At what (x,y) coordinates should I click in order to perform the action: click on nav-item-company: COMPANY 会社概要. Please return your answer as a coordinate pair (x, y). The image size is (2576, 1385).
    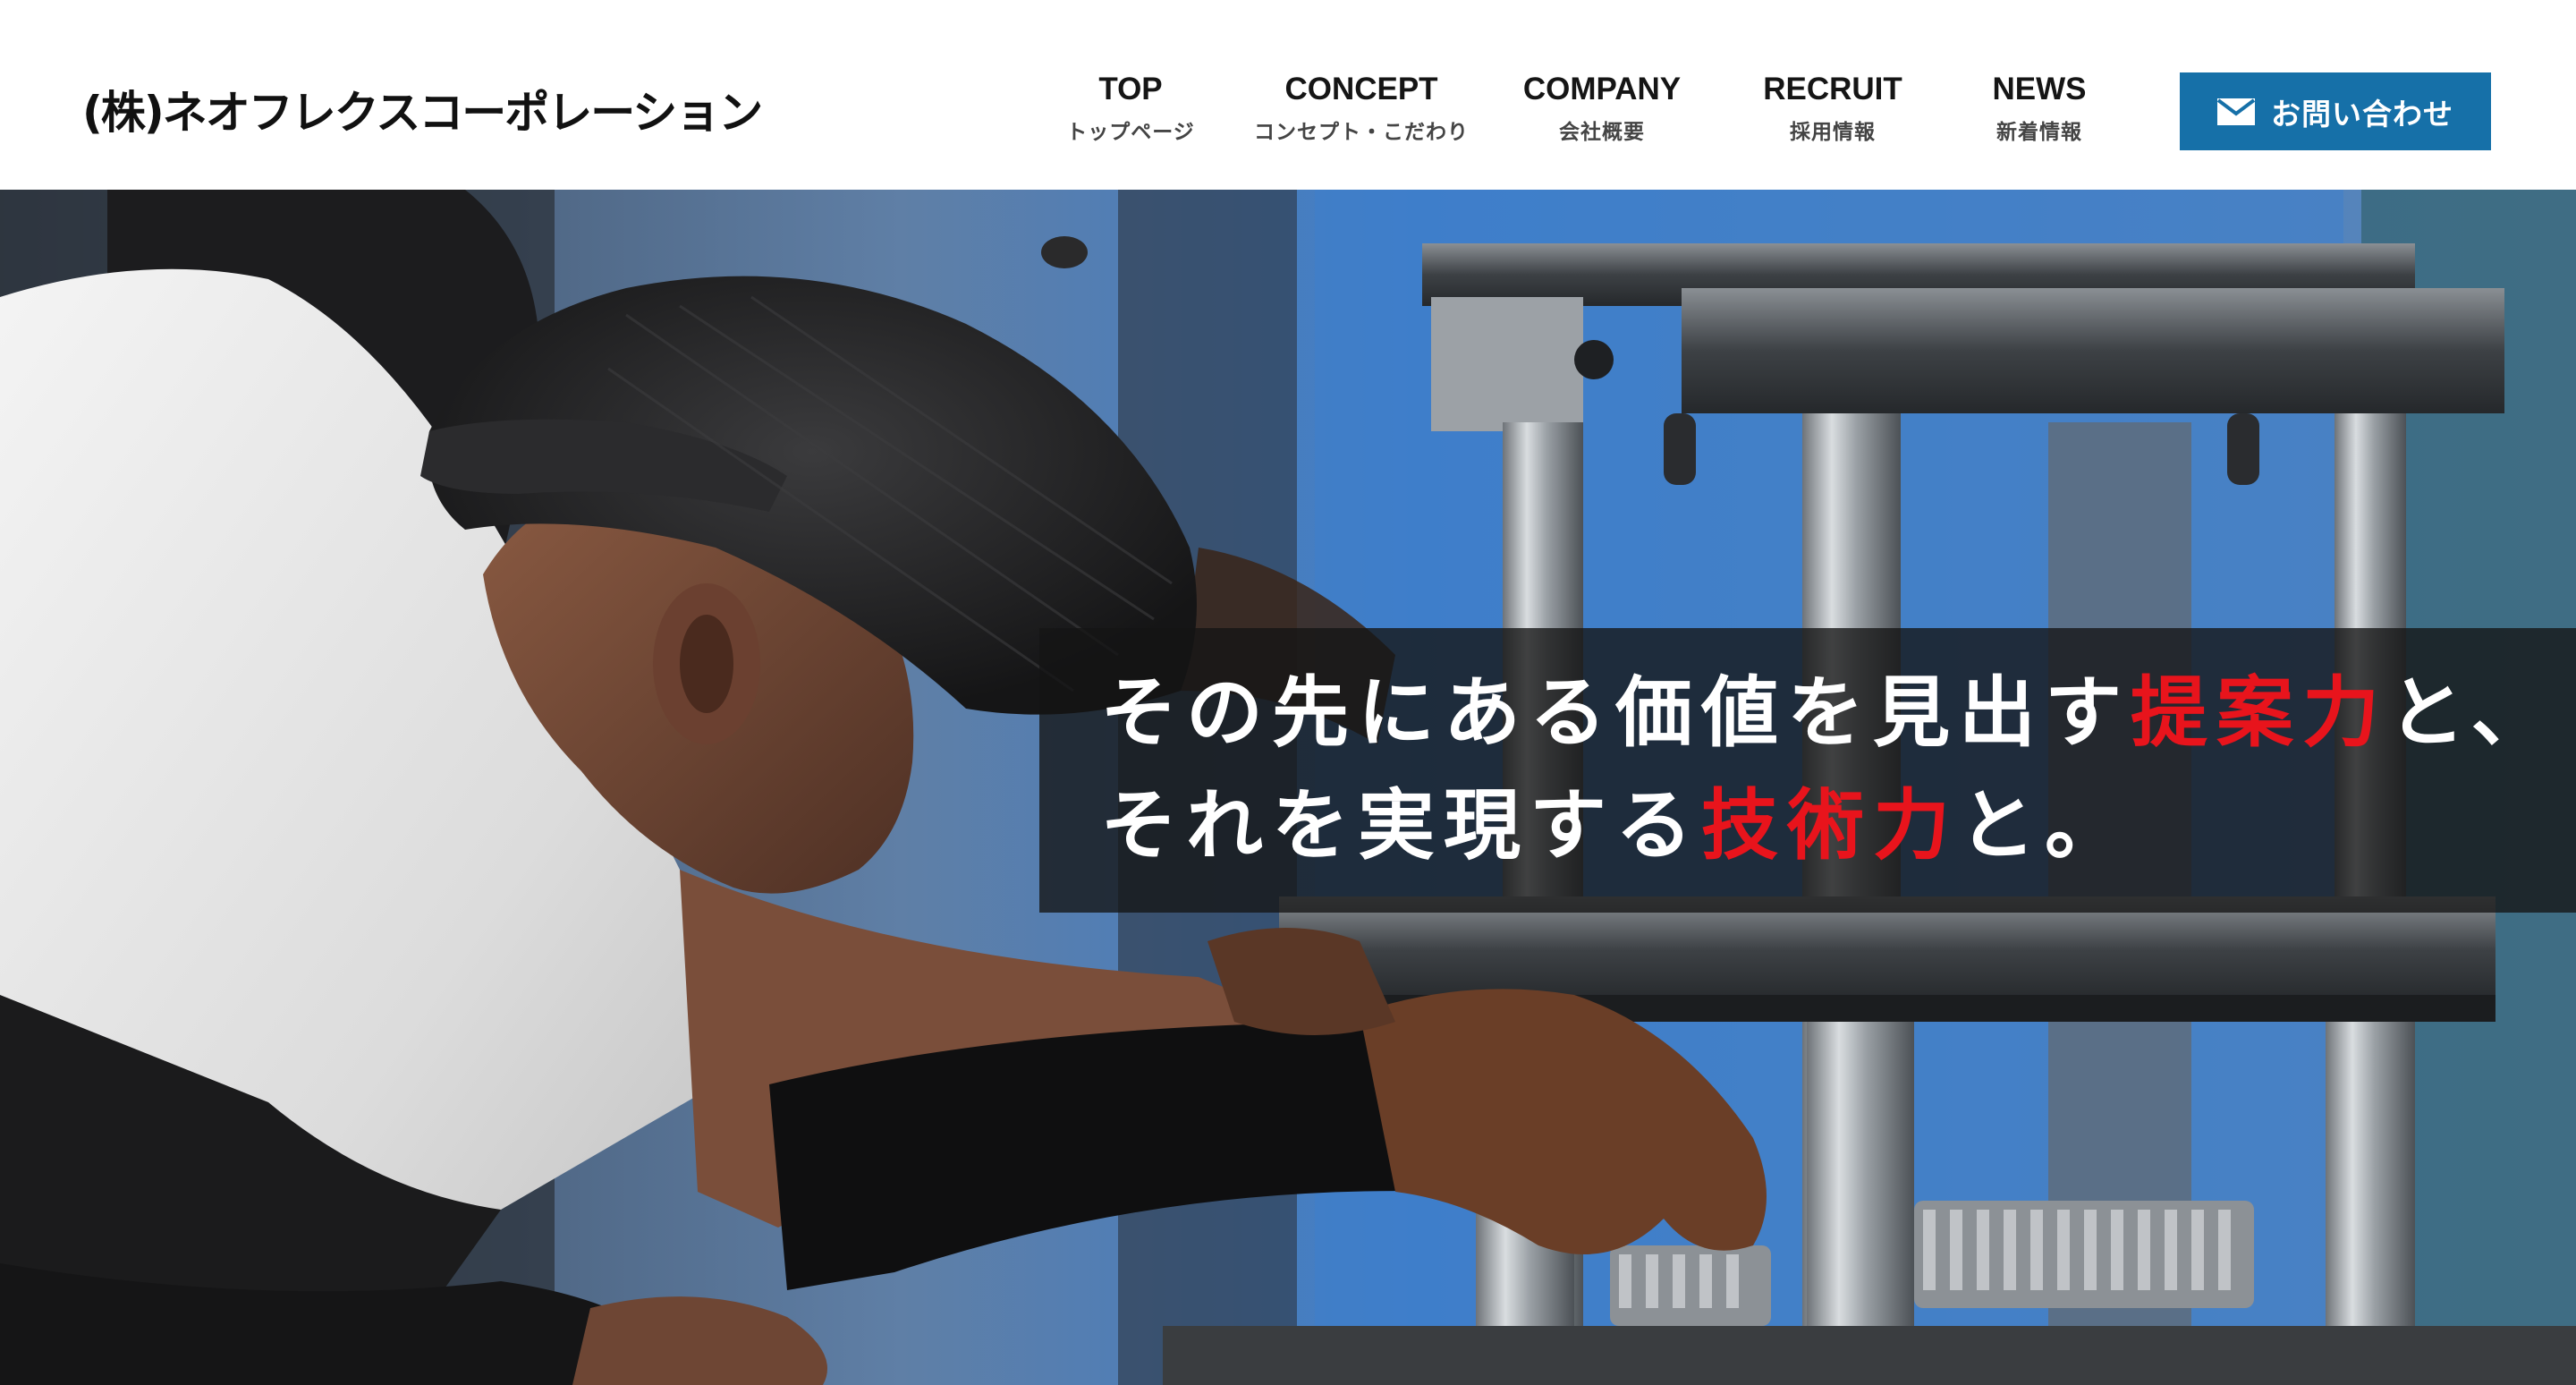
    Looking at the image, I should click on (1602, 109).